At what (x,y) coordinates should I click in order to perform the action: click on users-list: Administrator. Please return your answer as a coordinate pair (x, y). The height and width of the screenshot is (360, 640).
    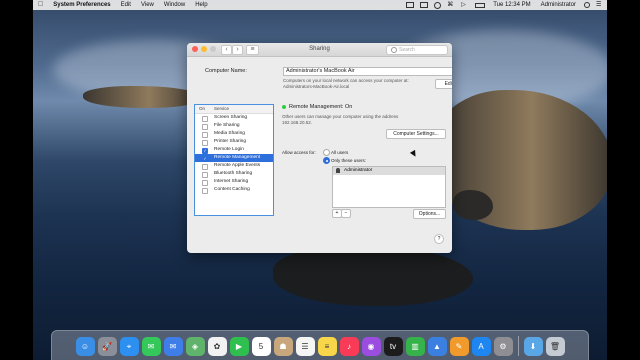
    Looking at the image, I should click on (389, 187).